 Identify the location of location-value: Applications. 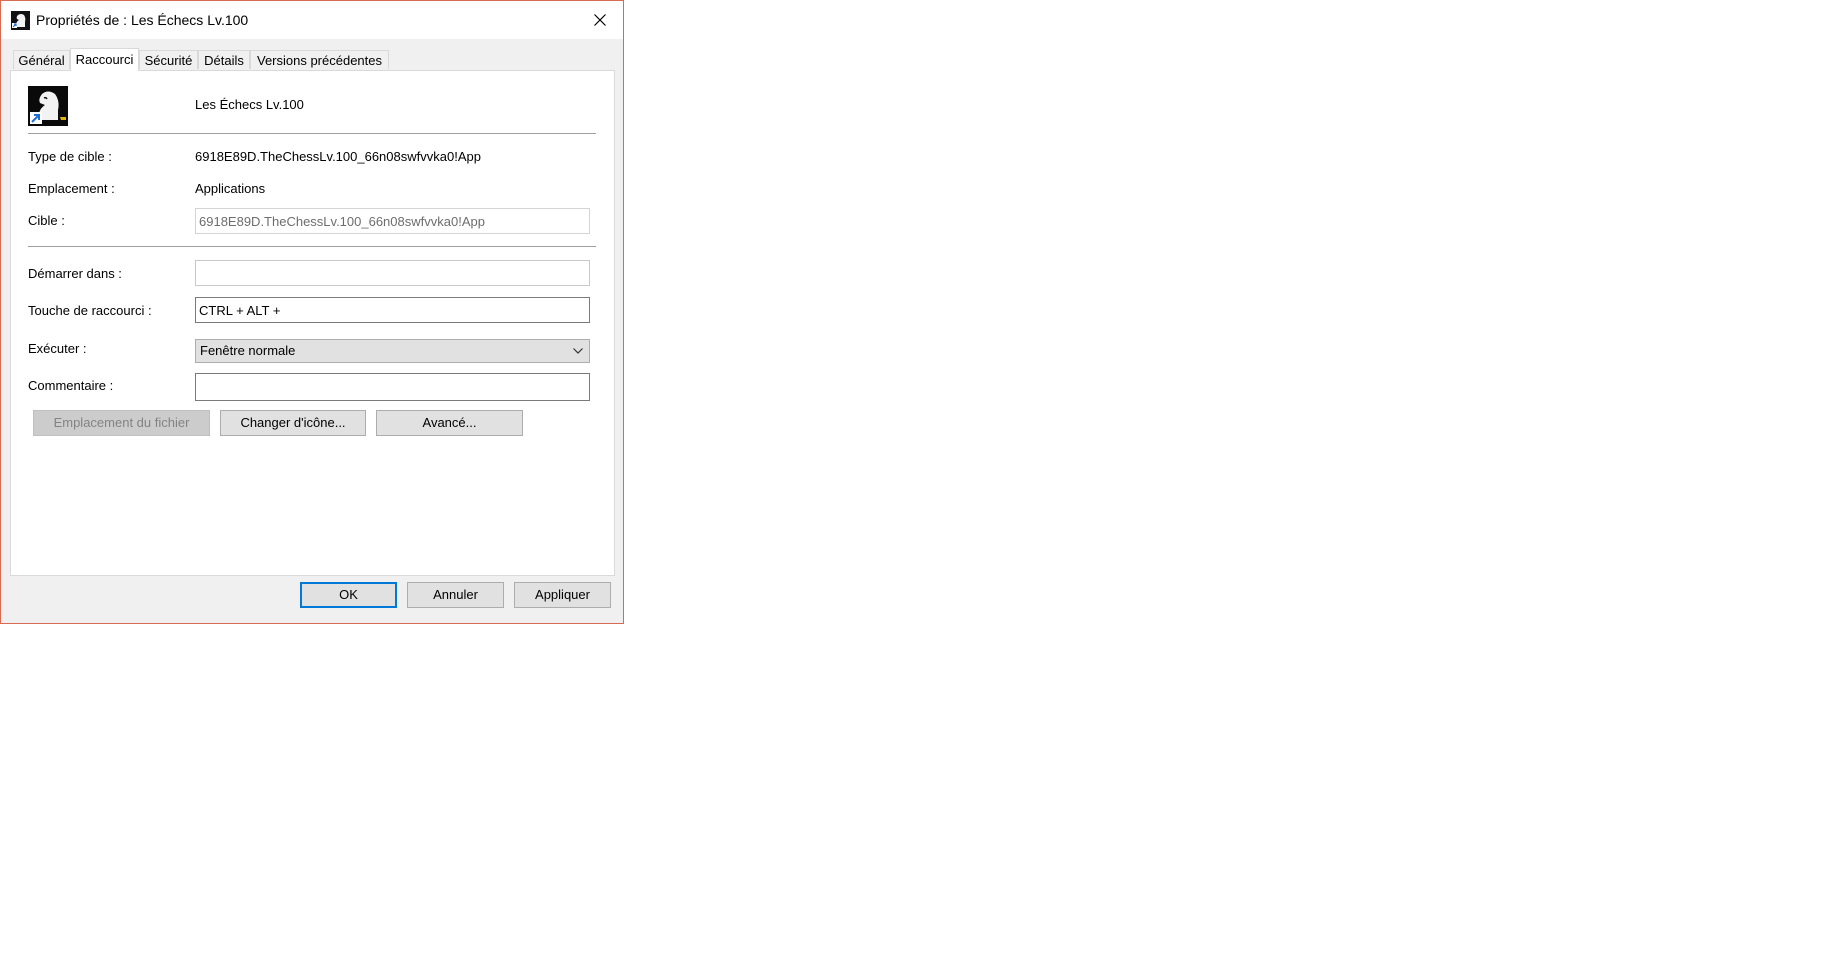
(230, 188).